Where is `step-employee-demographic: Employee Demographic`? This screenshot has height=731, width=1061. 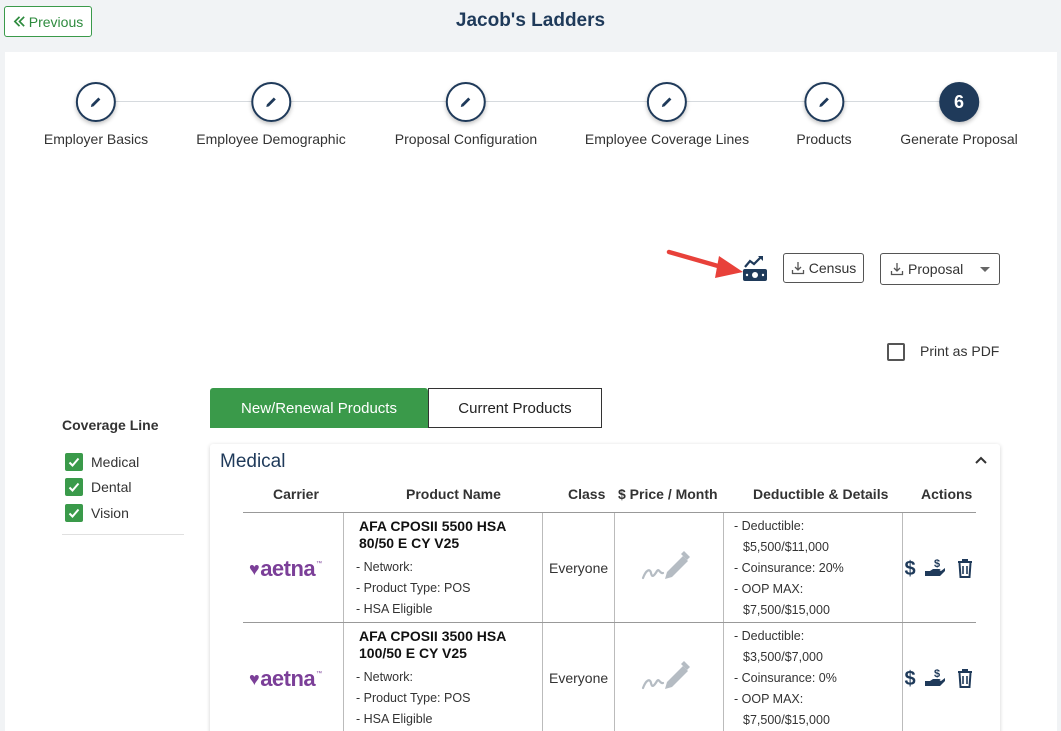 step-employee-demographic: Employee Demographic is located at coordinates (271, 114).